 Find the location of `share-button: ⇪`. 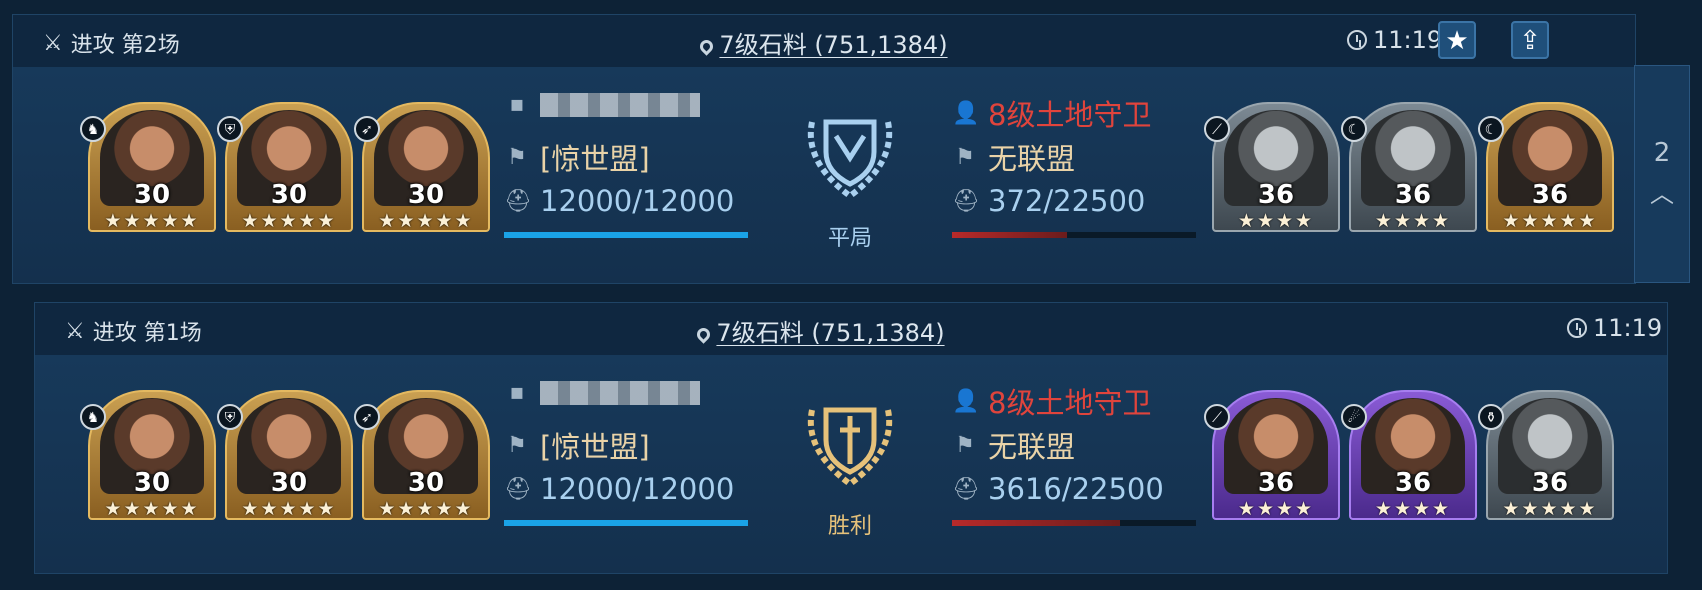

share-button: ⇪ is located at coordinates (1530, 40).